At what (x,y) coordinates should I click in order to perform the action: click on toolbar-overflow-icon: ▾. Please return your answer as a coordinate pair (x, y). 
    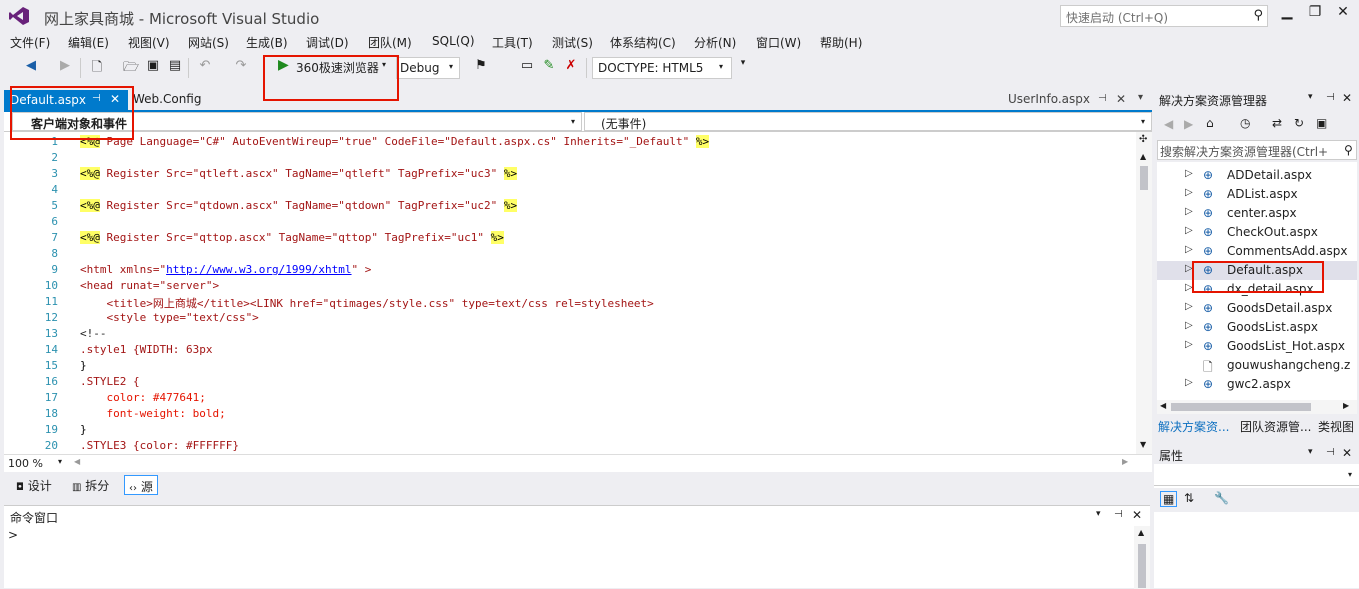
    Looking at the image, I should click on (743, 67).